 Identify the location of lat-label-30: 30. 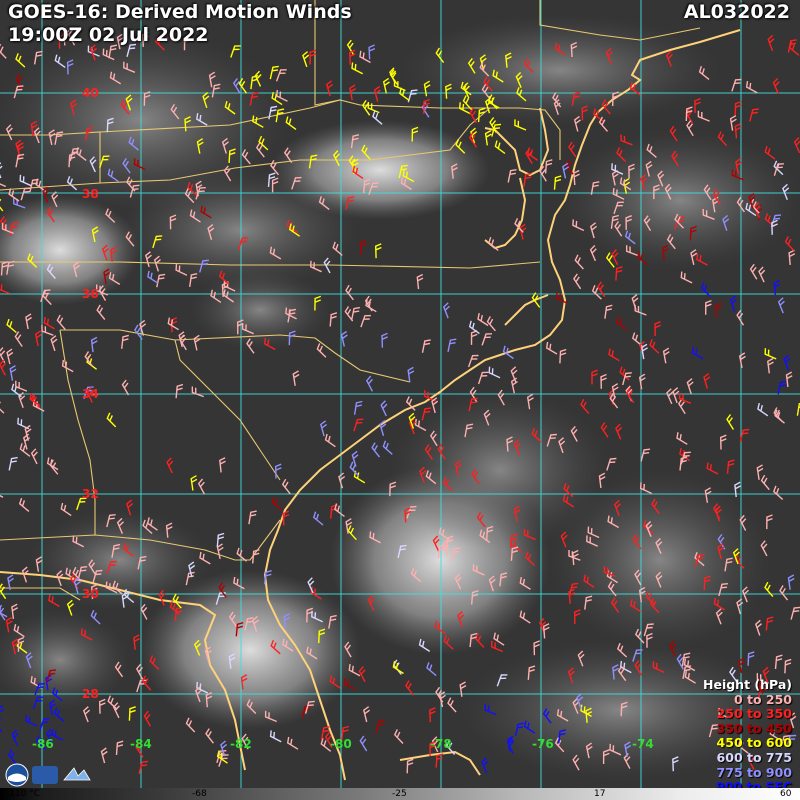
(90, 594).